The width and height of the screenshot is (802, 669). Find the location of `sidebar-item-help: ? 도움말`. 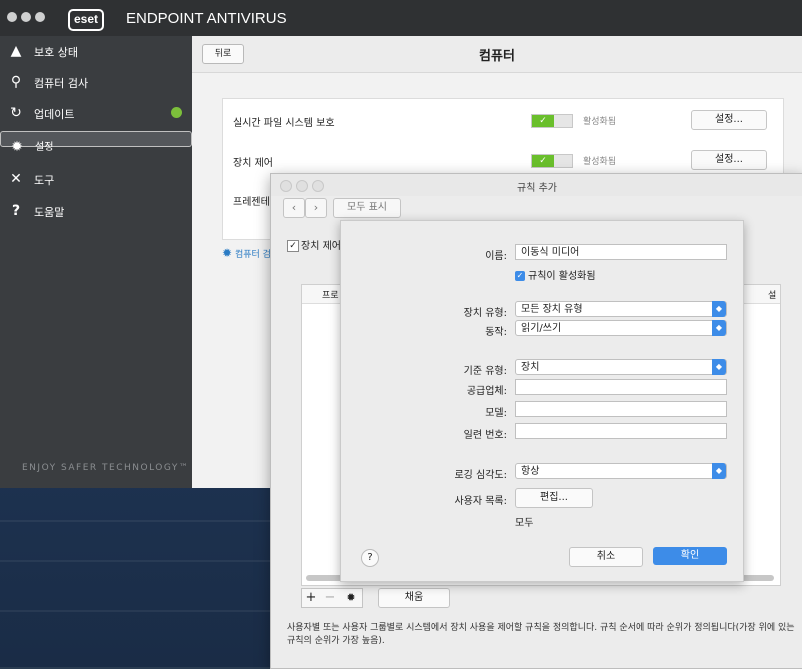

sidebar-item-help: ? 도움말 is located at coordinates (96, 211).